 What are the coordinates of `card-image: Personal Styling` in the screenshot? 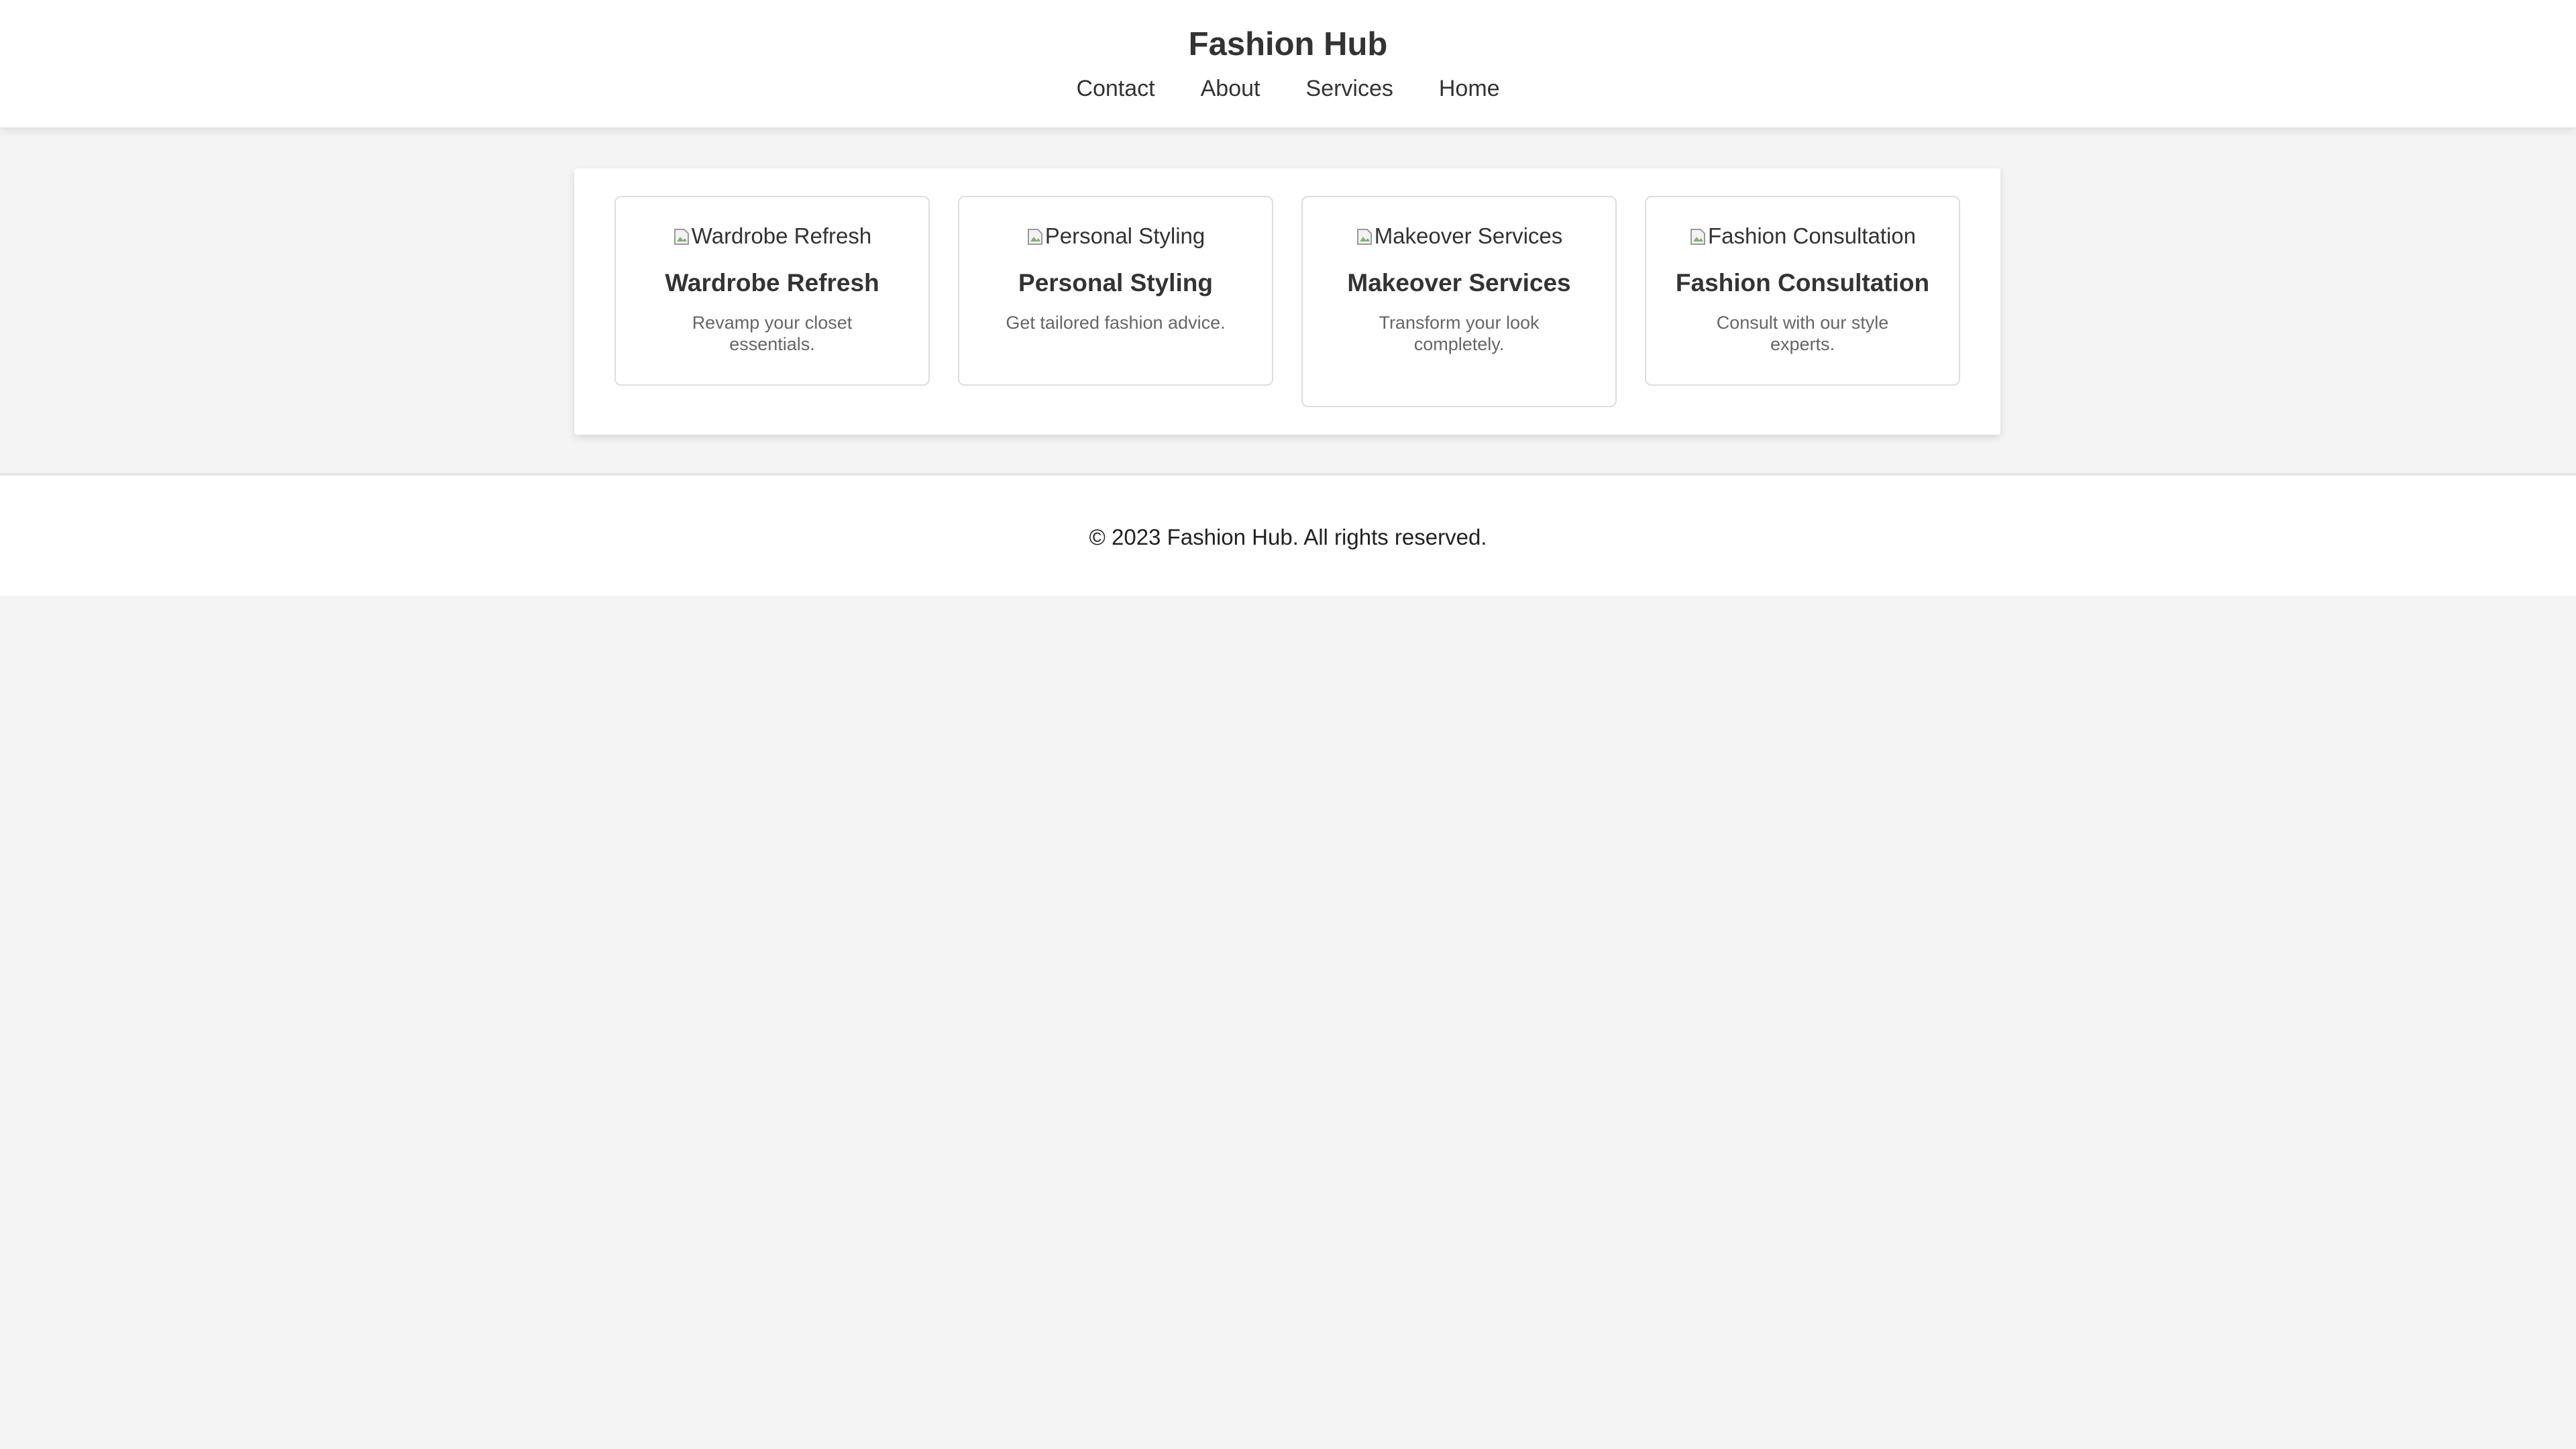 It's located at (1115, 236).